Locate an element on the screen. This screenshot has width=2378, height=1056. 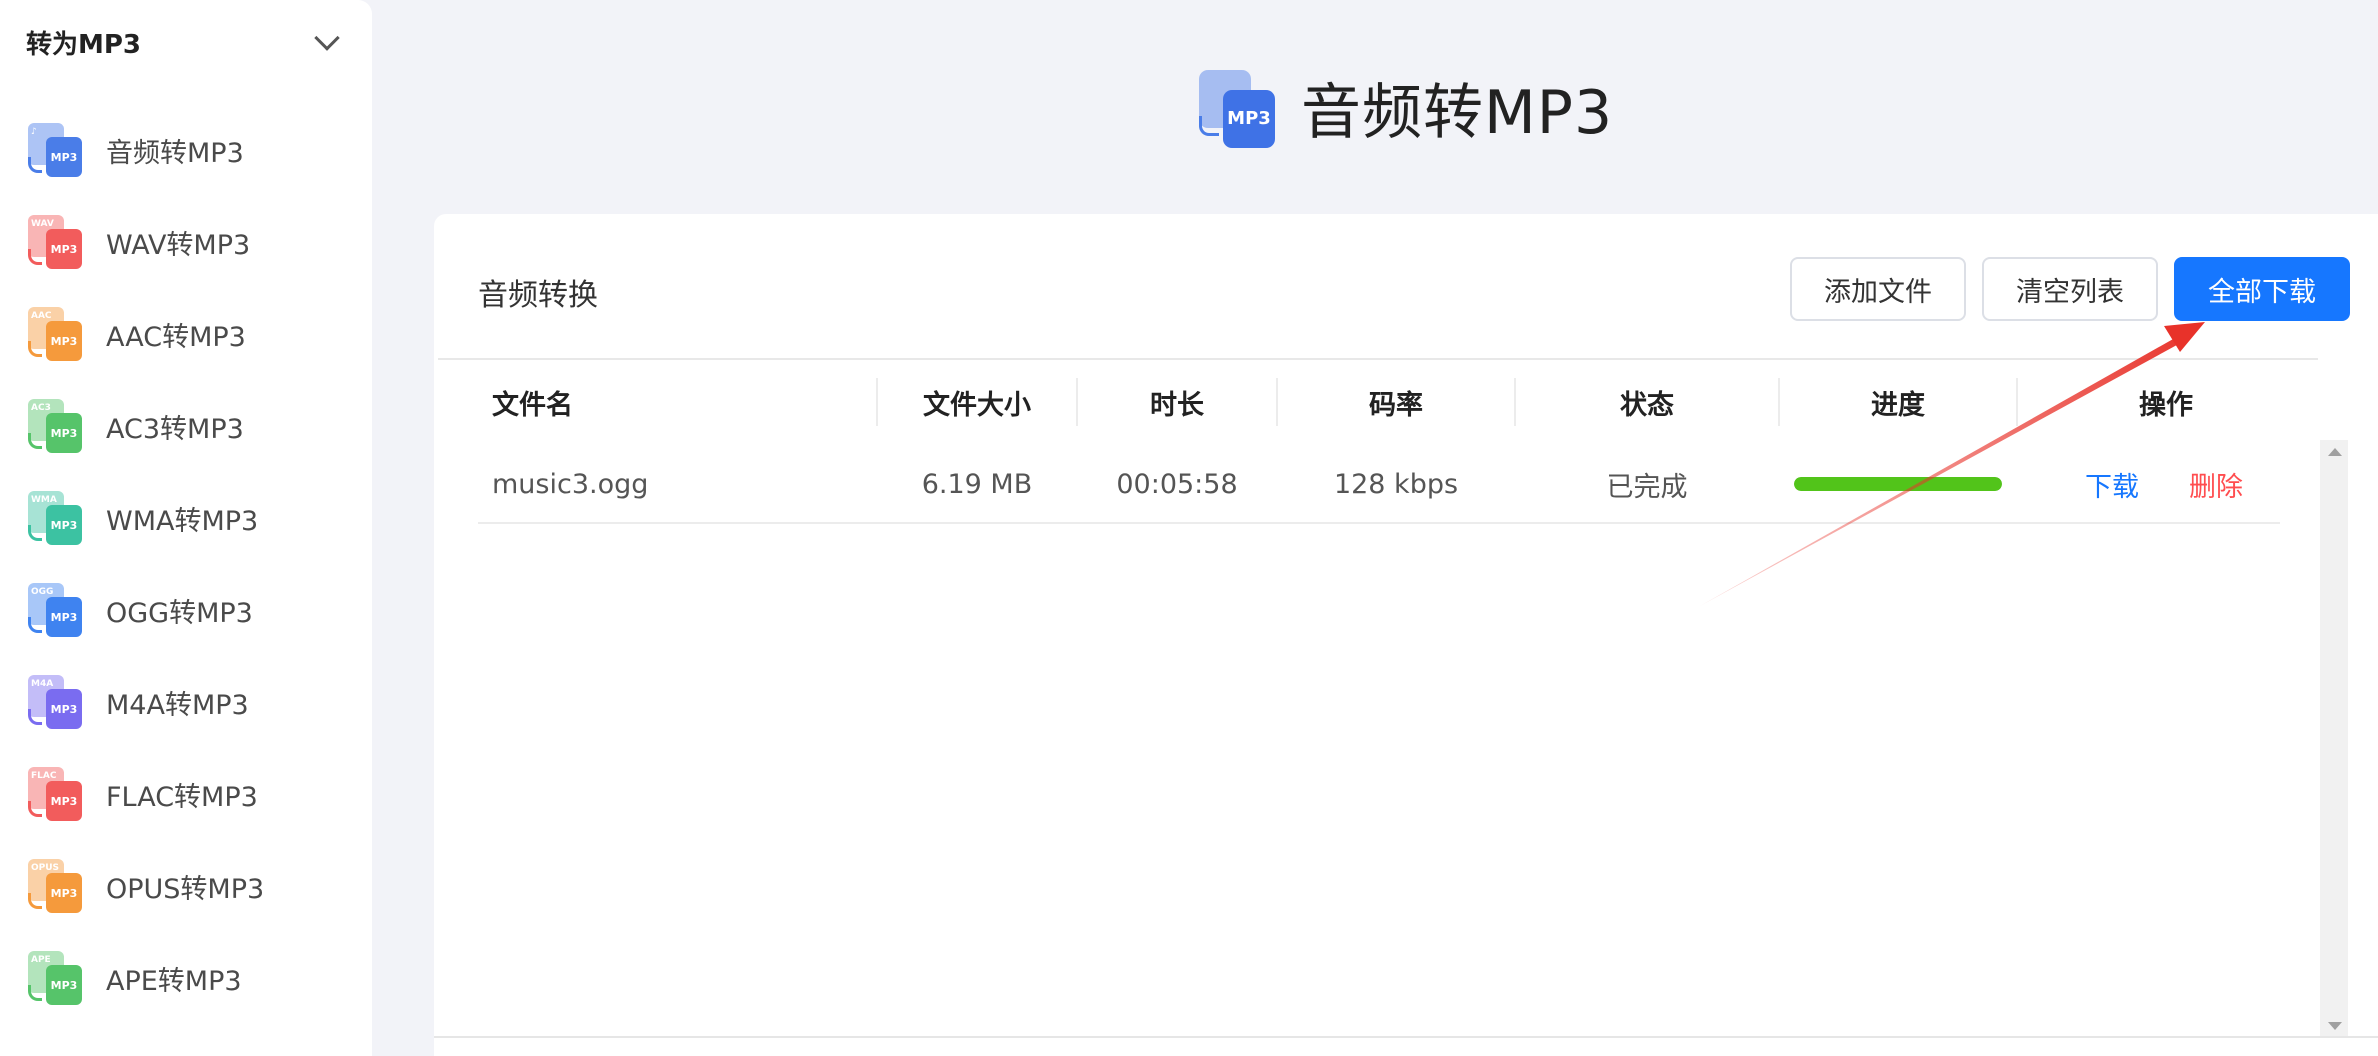
music-mp3-icon: MP3 is located at coordinates (1237, 108).